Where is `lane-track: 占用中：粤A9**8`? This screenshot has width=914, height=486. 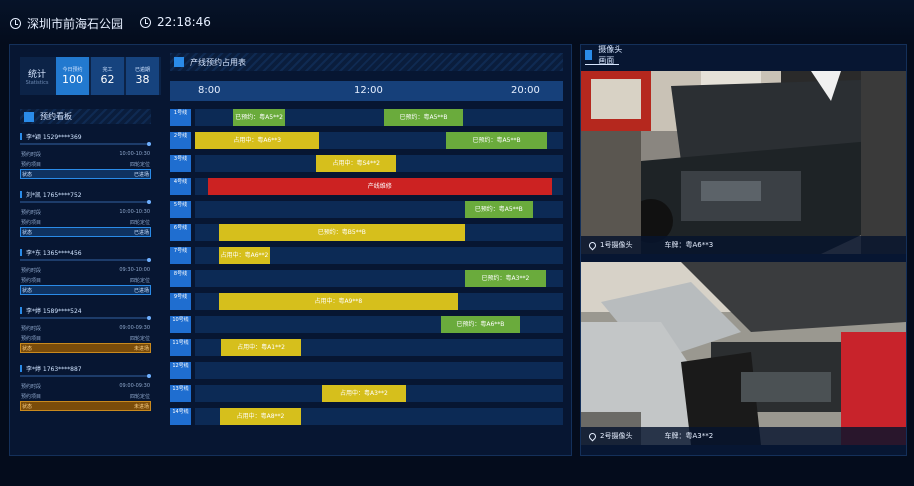 lane-track: 占用中：粤A9**8 is located at coordinates (379, 301).